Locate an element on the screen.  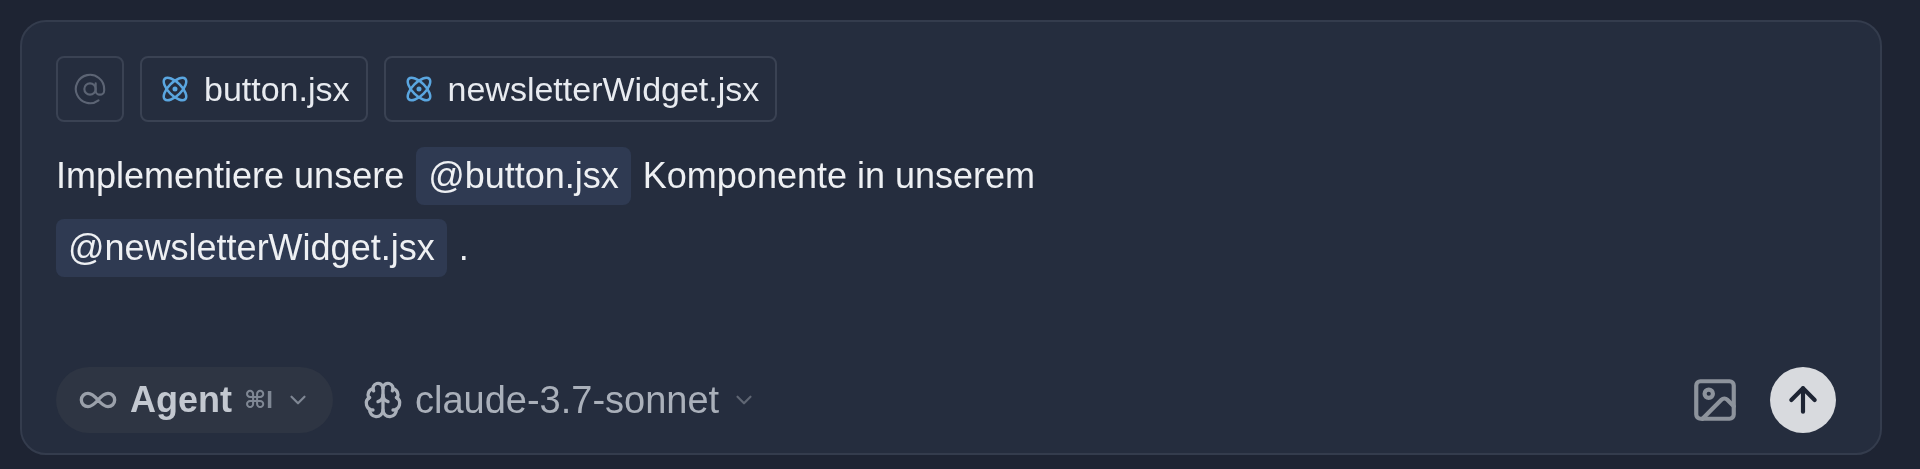
mention-button is located at coordinates (90, 89).